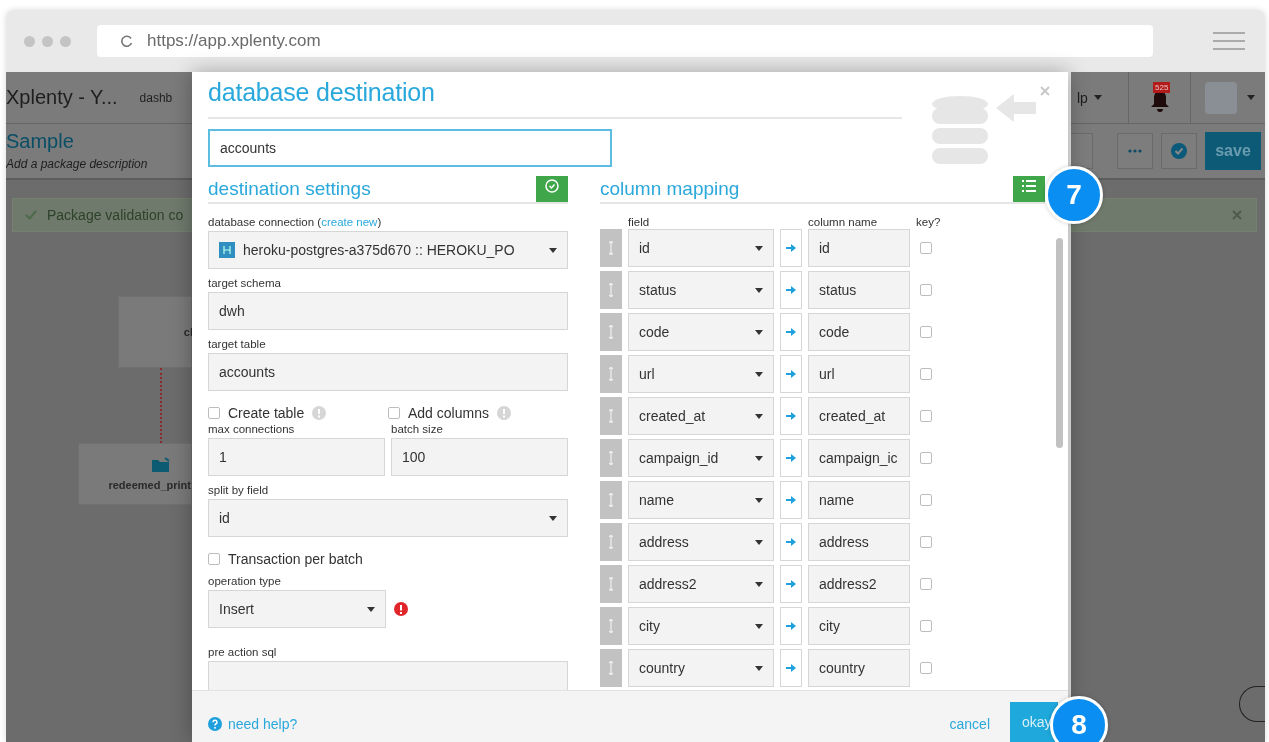  I want to click on column-name-field: status, so click(859, 290).